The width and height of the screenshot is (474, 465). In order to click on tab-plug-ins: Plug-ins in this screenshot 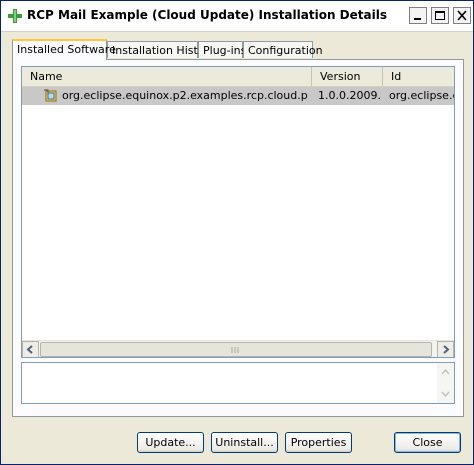, I will do `click(222, 49)`.